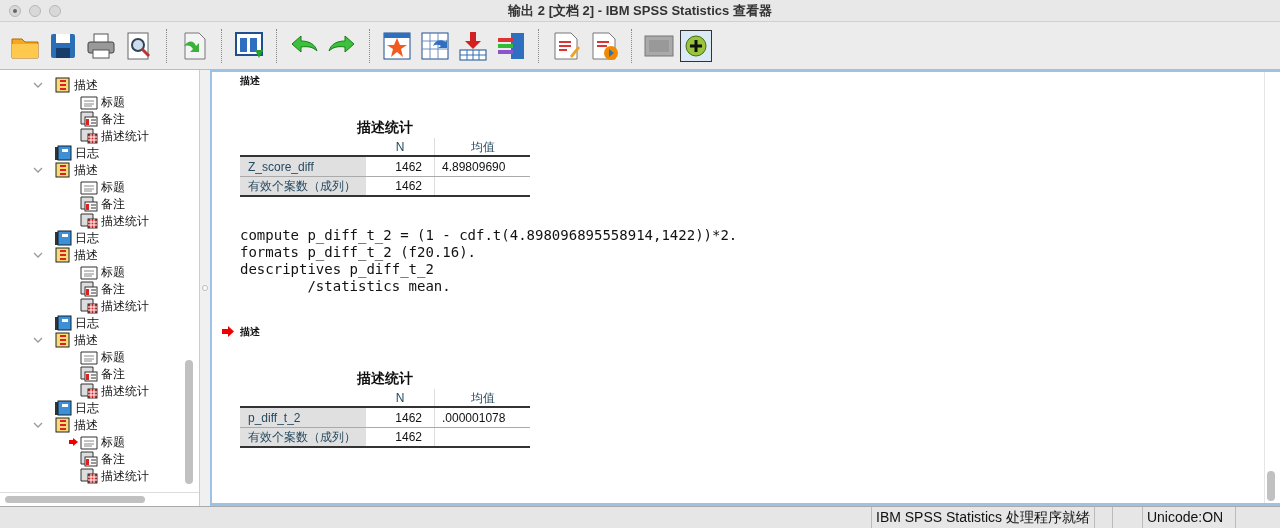  I want to click on syntax-line: /statistics mean., so click(378, 286).